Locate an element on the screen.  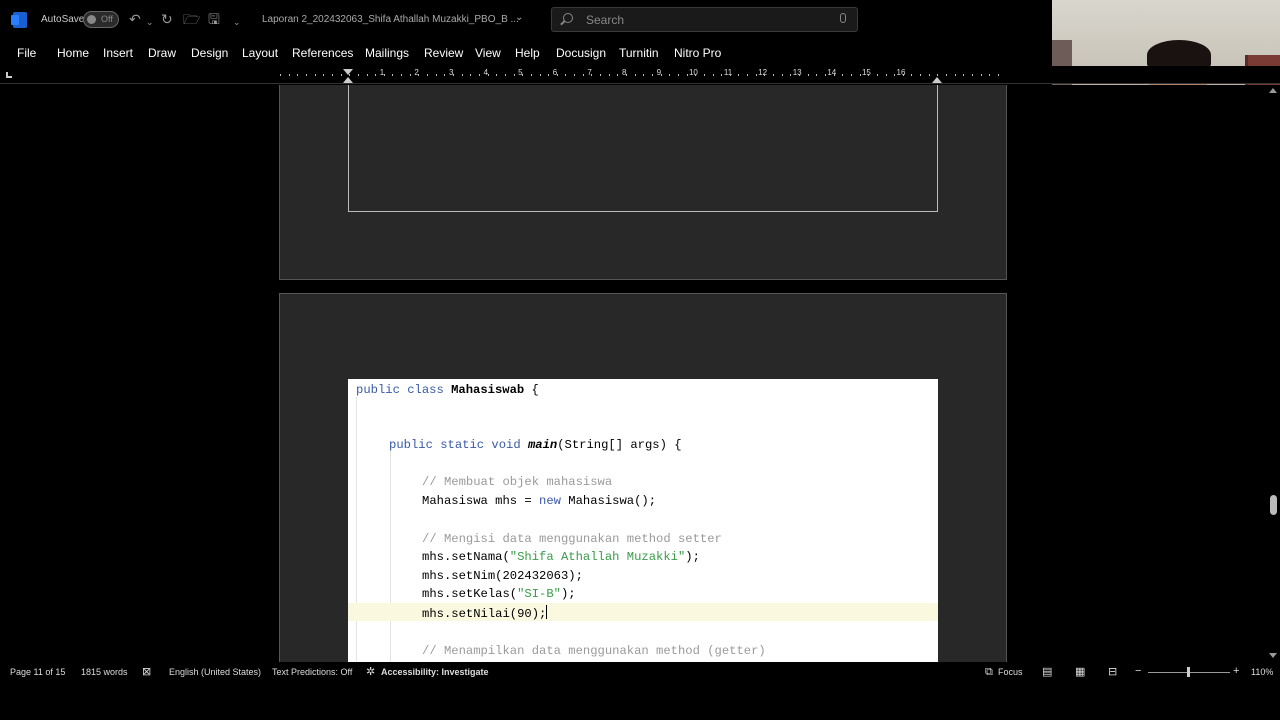
print-layout-icon: ▦ is located at coordinates (1080, 672).